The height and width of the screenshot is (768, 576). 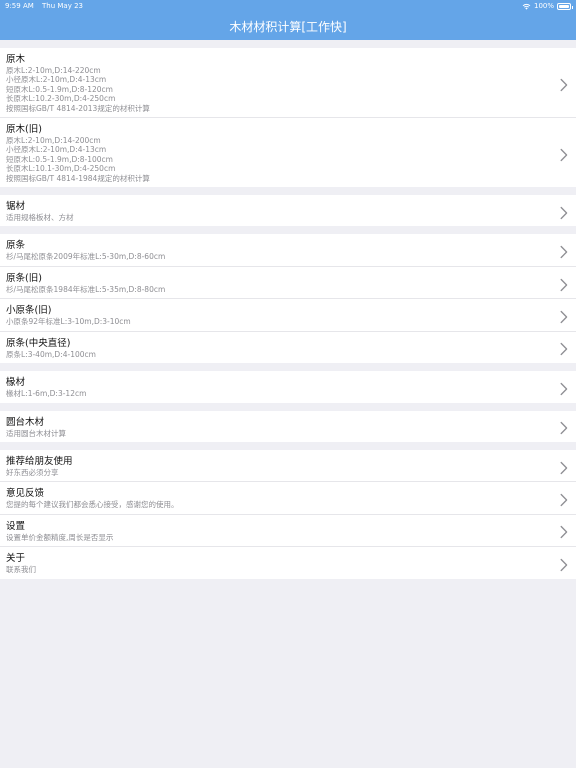 I want to click on battery-icon, so click(x=565, y=6).